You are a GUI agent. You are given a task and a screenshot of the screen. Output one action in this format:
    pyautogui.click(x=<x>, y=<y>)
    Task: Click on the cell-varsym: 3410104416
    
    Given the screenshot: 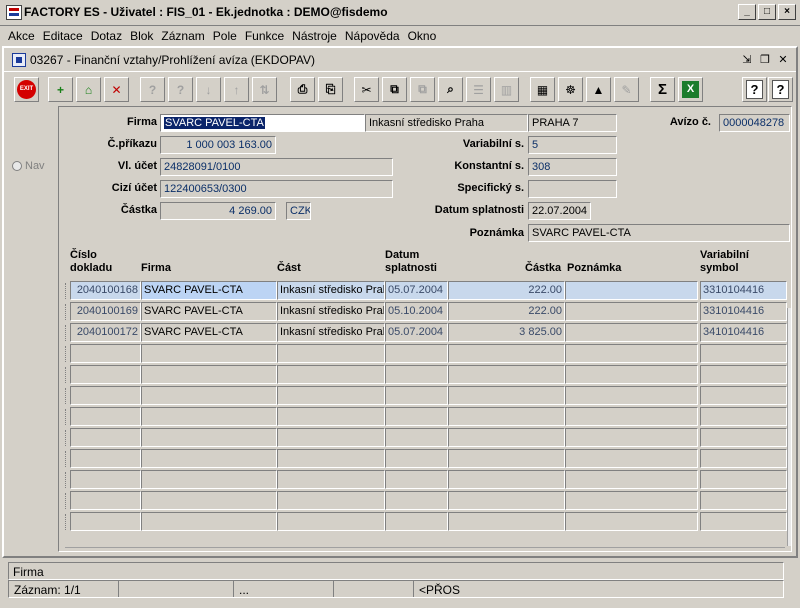 What is the action you would take?
    pyautogui.click(x=743, y=332)
    